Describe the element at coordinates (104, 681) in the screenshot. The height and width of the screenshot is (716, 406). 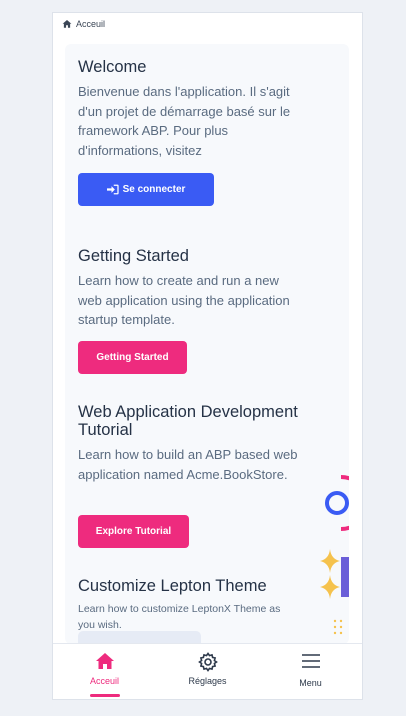
I see `nav-item-home-label: Acceuil` at that location.